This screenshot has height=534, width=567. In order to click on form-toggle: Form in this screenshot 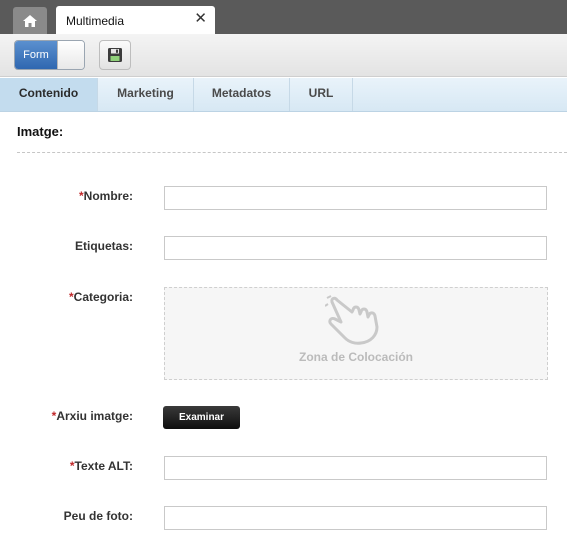, I will do `click(49, 55)`.